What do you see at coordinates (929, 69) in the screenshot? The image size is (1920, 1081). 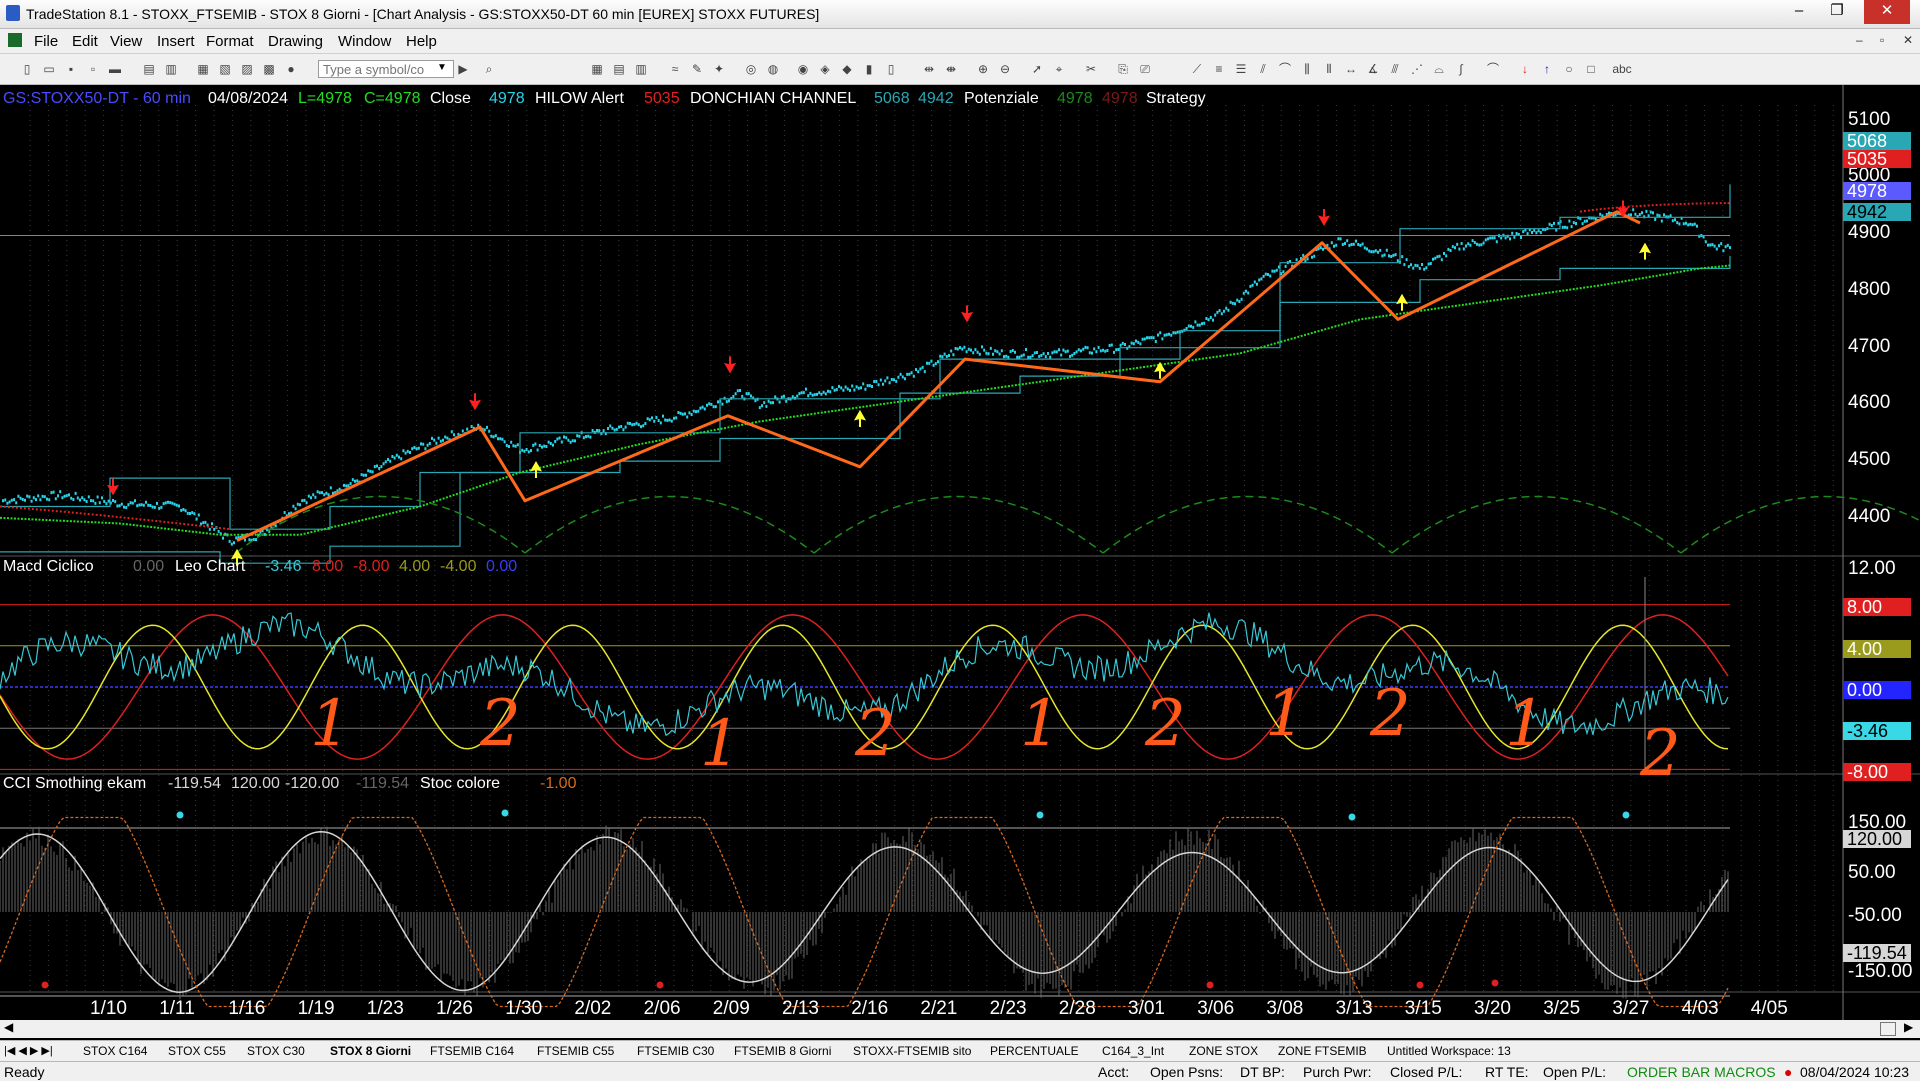 I see `expand-icon: ⇹` at bounding box center [929, 69].